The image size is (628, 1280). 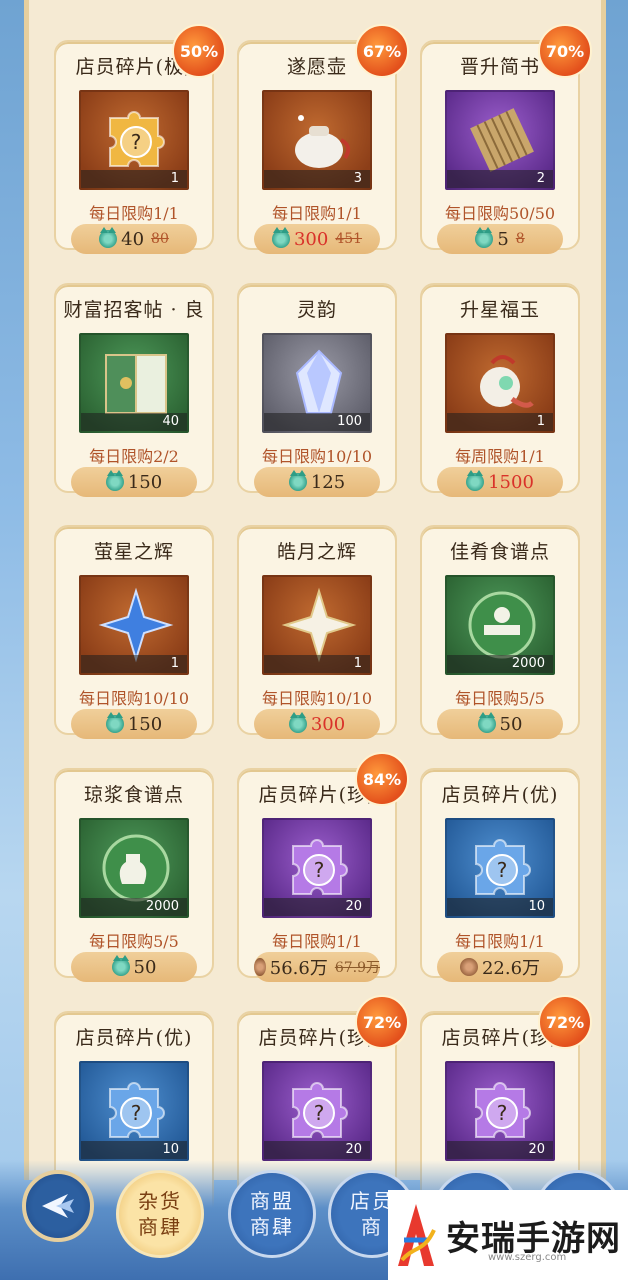 I want to click on nav-tab: 商盟 商肆, so click(x=272, y=1214).